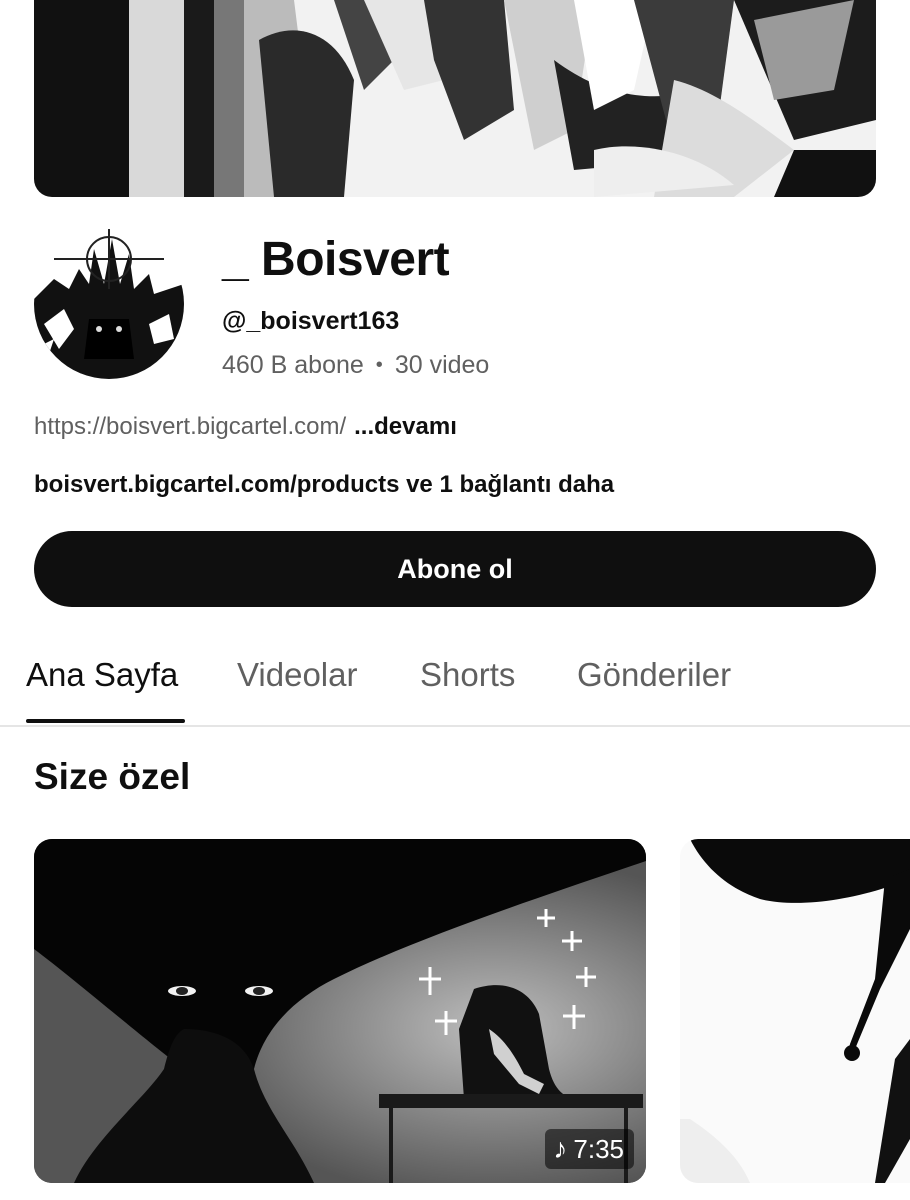 The height and width of the screenshot is (1200, 910). What do you see at coordinates (467, 675) in the screenshot?
I see `tab-shorts: Shorts` at bounding box center [467, 675].